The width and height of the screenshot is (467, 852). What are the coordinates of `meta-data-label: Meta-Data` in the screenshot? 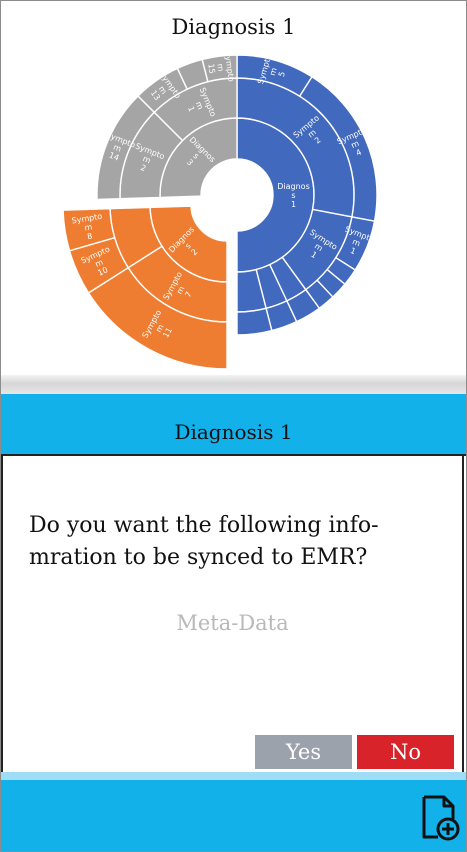 It's located at (232, 623).